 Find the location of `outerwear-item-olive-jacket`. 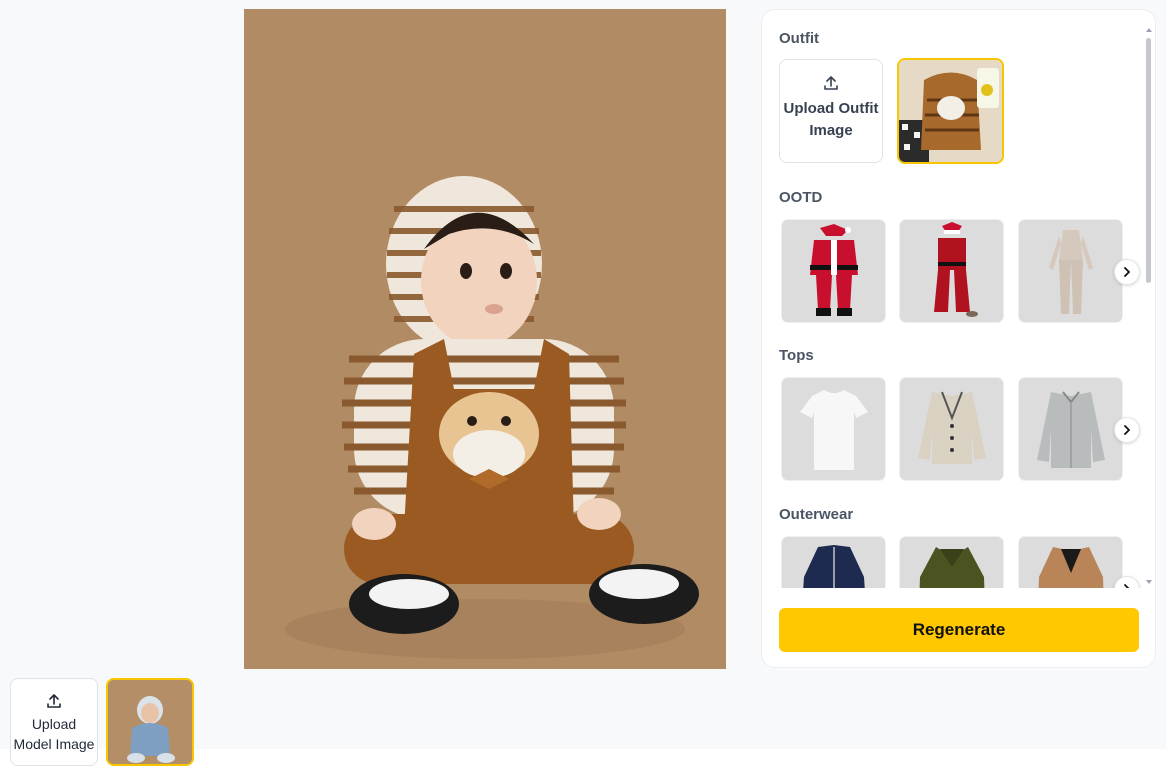

outerwear-item-olive-jacket is located at coordinates (951, 562).